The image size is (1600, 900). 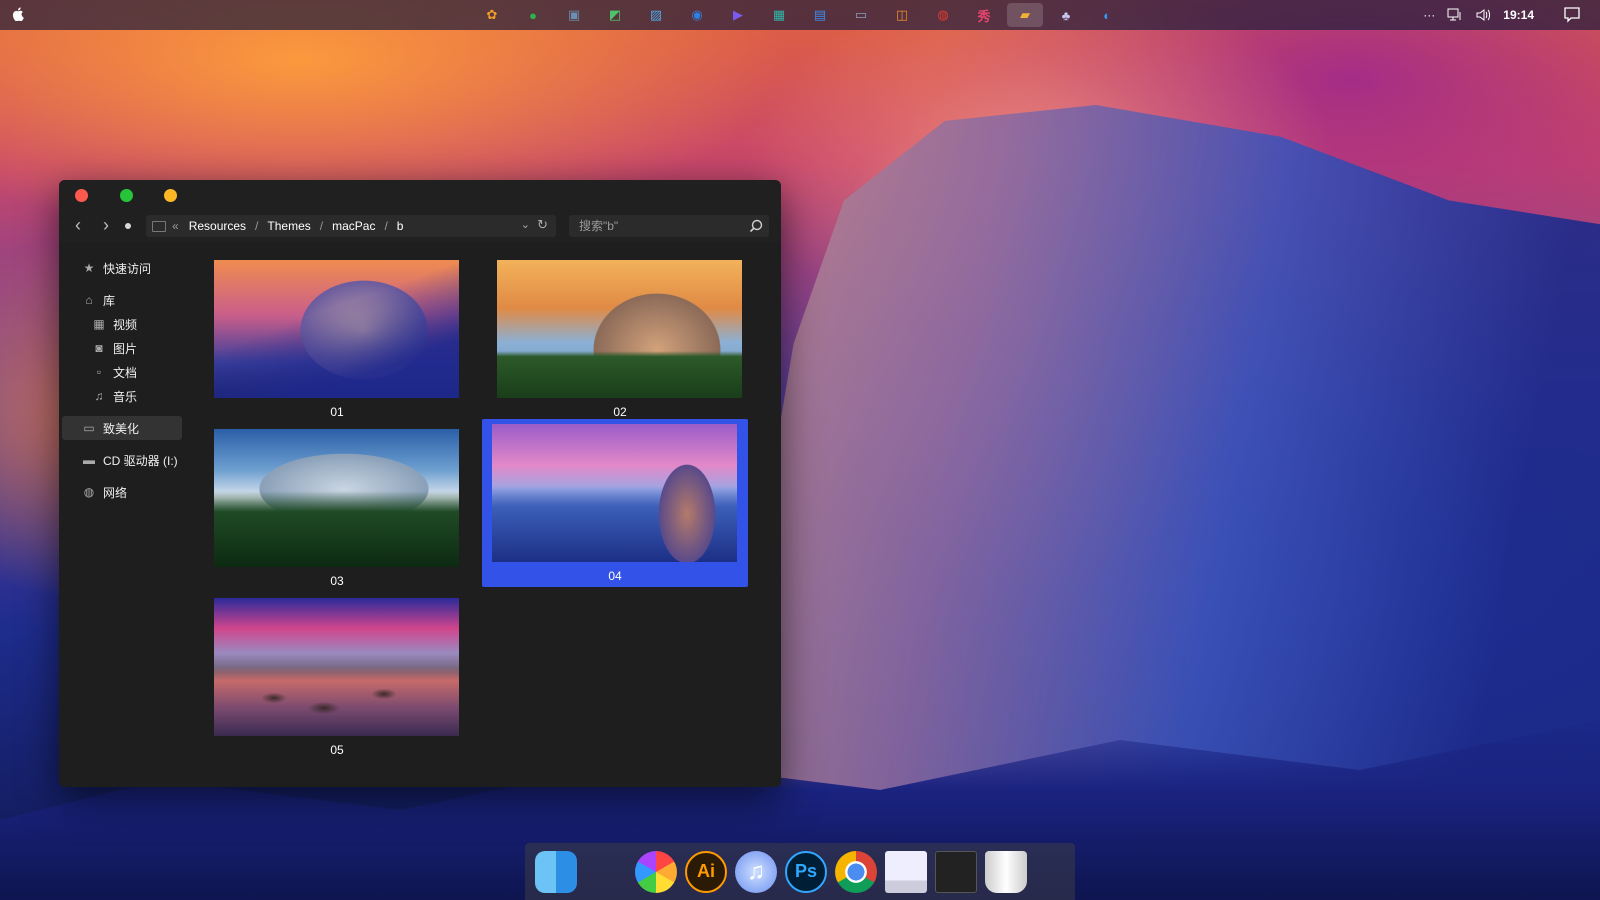 What do you see at coordinates (99, 372) in the screenshot?
I see `document-icon: ▫` at bounding box center [99, 372].